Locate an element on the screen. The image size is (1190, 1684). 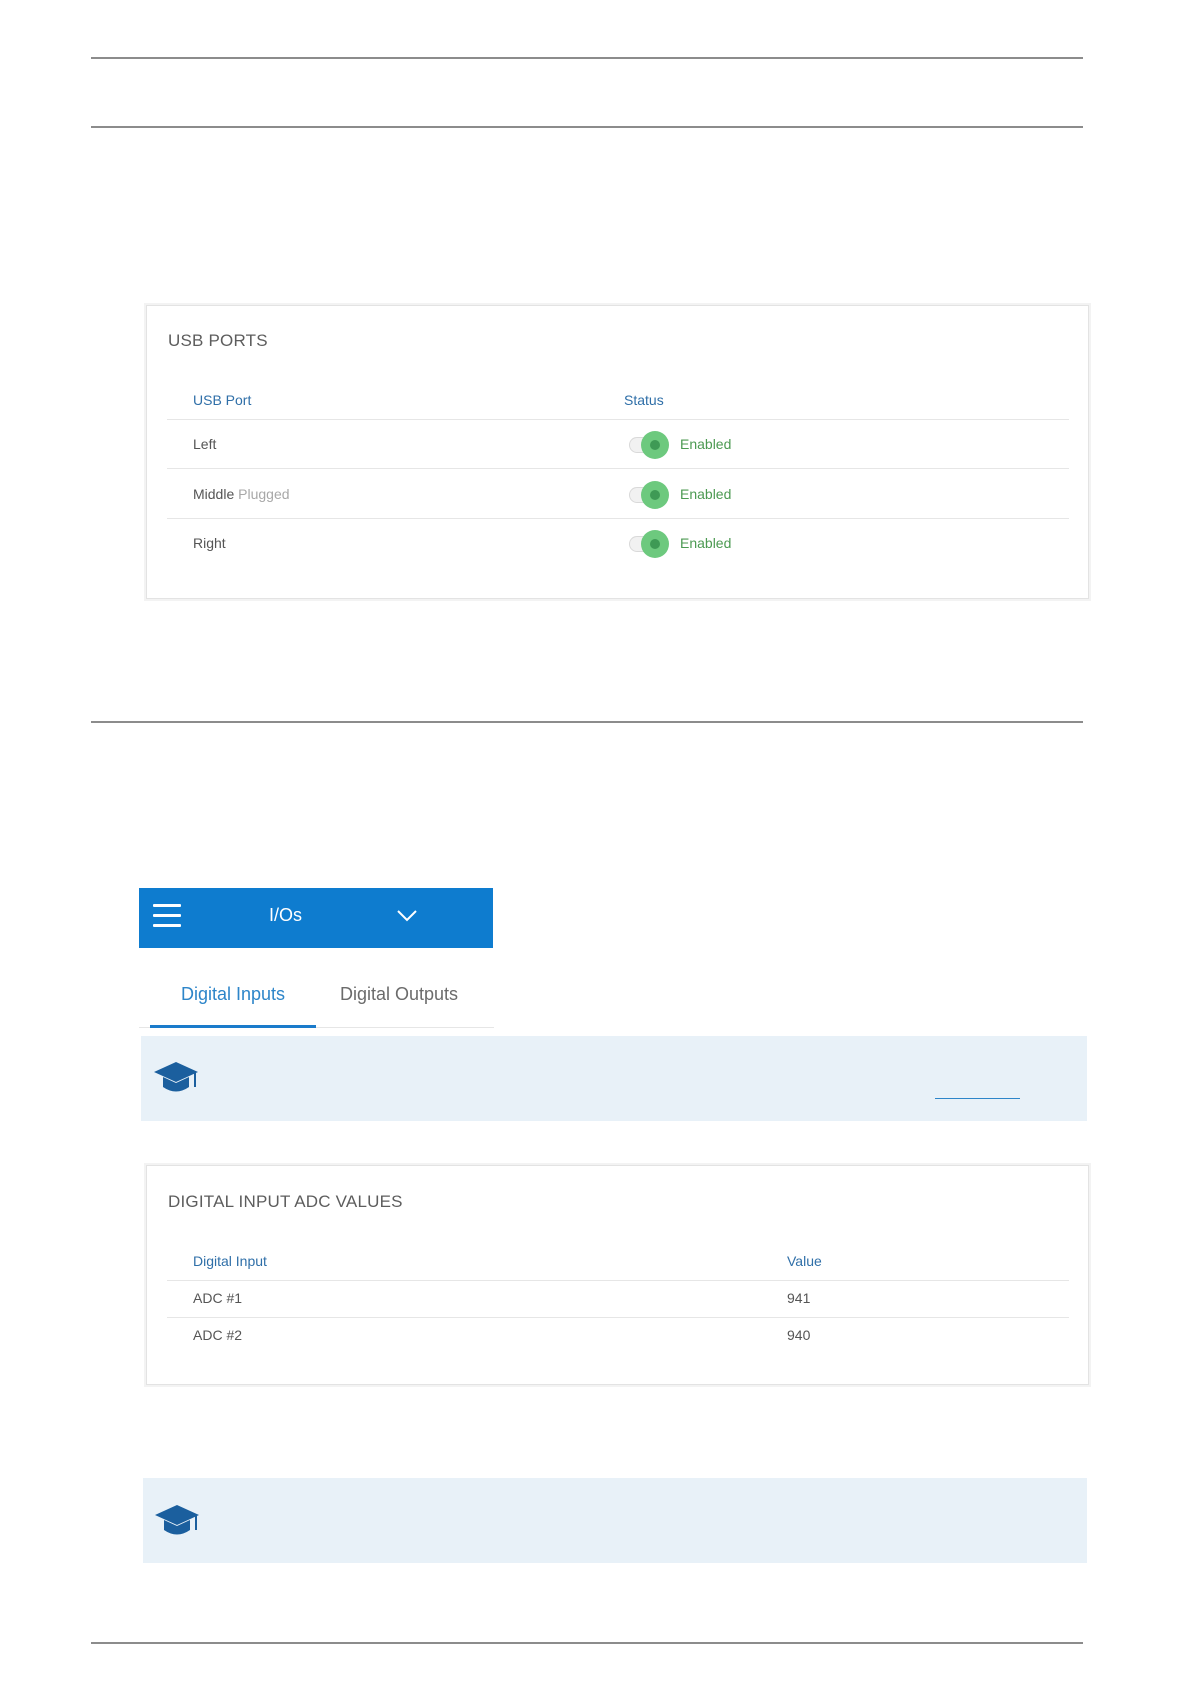
adc-1-value: 941 is located at coordinates (799, 1298).